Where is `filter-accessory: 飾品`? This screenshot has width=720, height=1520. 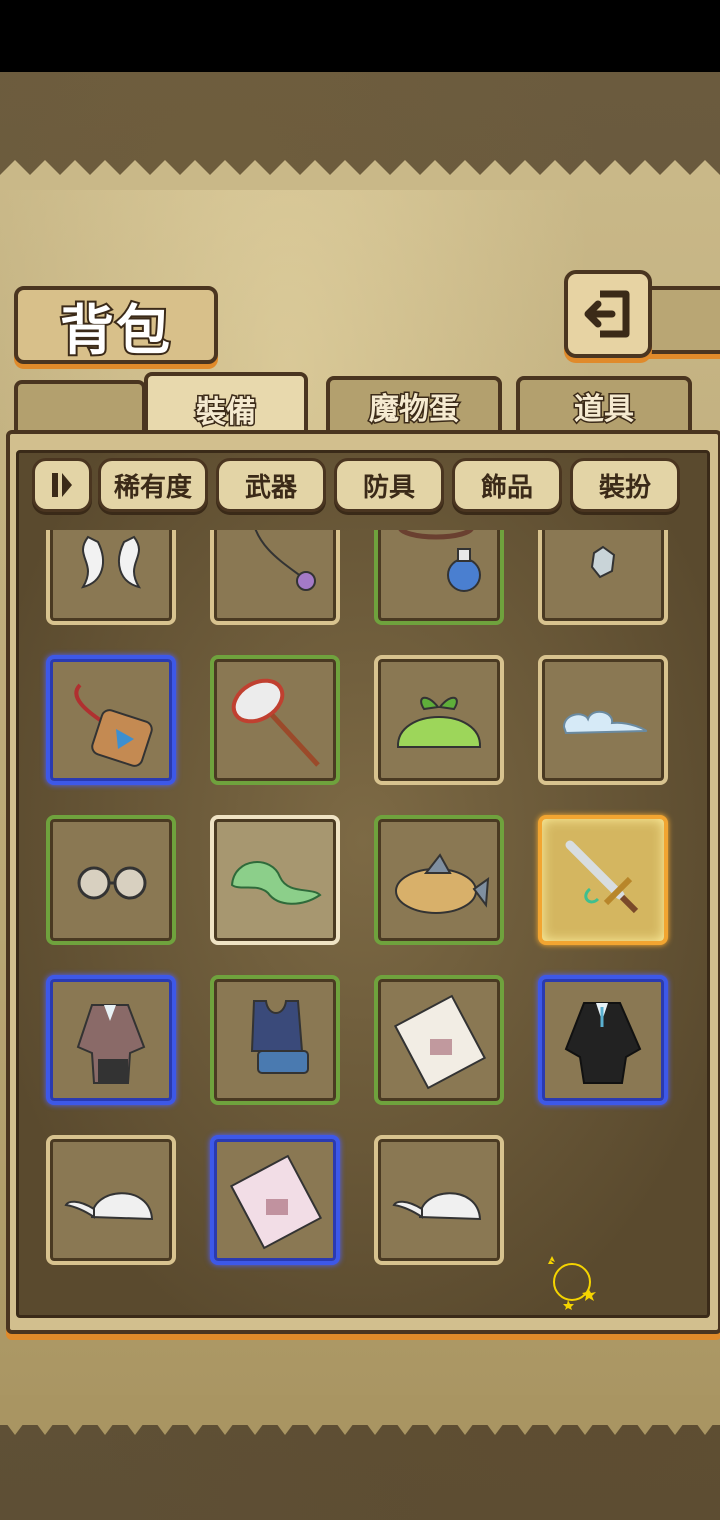 filter-accessory: 飾品 is located at coordinates (507, 485).